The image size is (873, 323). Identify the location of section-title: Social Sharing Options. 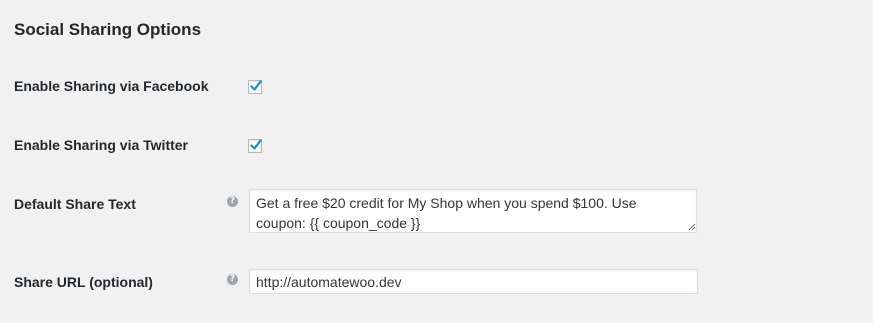
(108, 29).